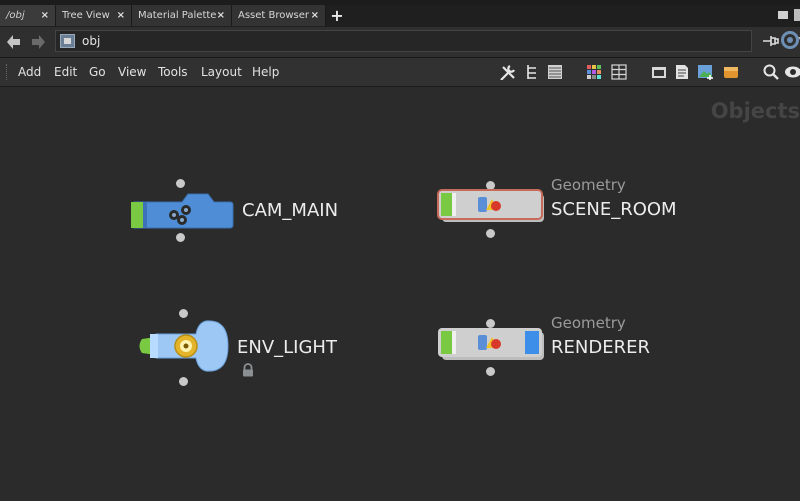 This screenshot has width=800, height=501. I want to click on tab-icon, so click(659, 72).